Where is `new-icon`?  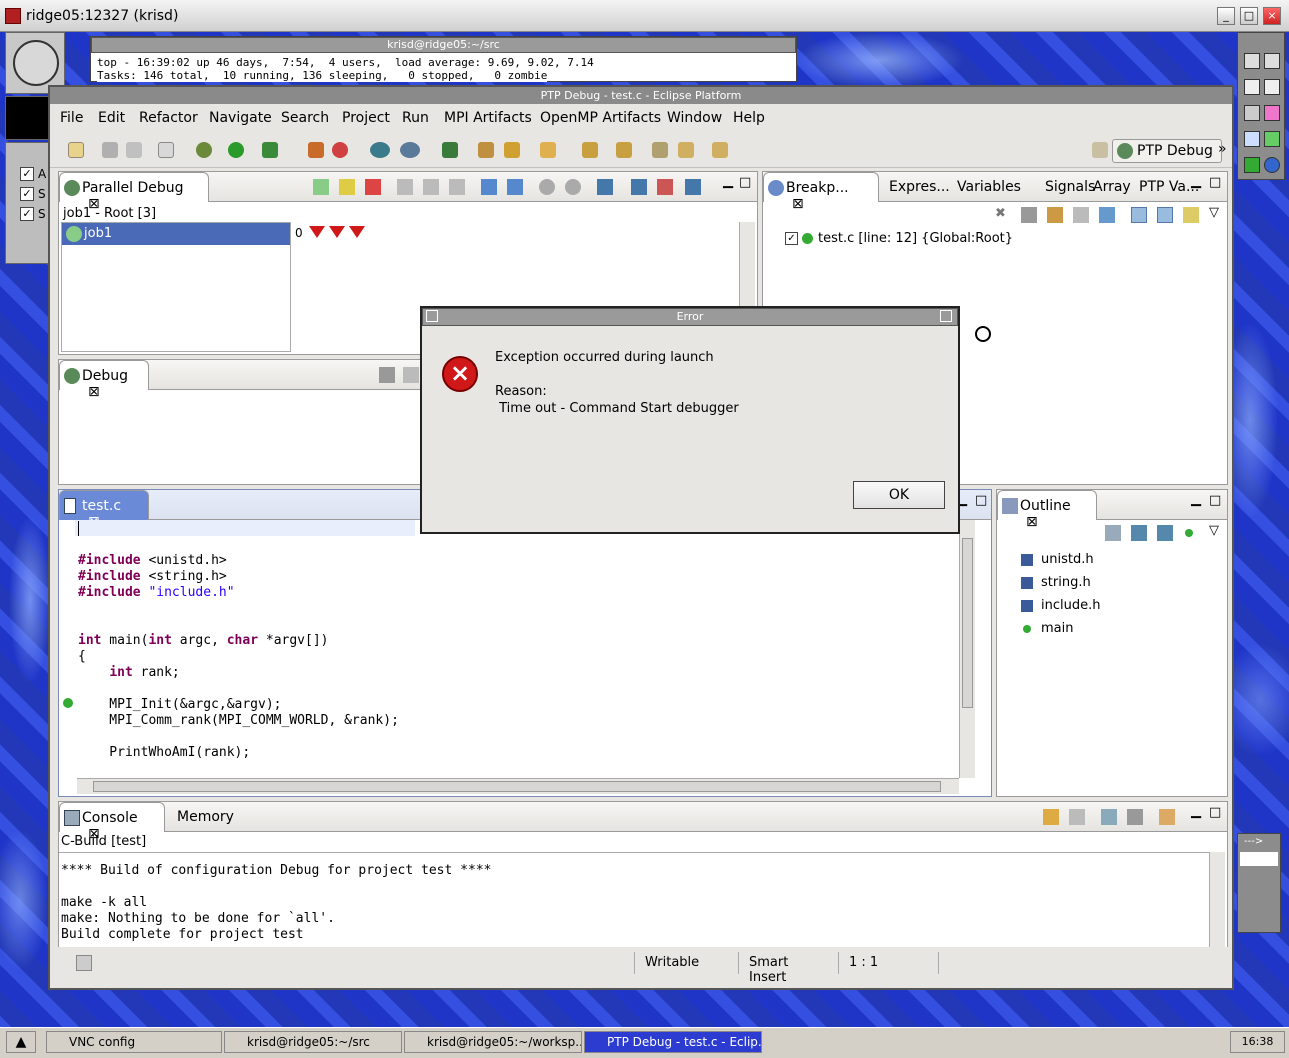 new-icon is located at coordinates (76, 150).